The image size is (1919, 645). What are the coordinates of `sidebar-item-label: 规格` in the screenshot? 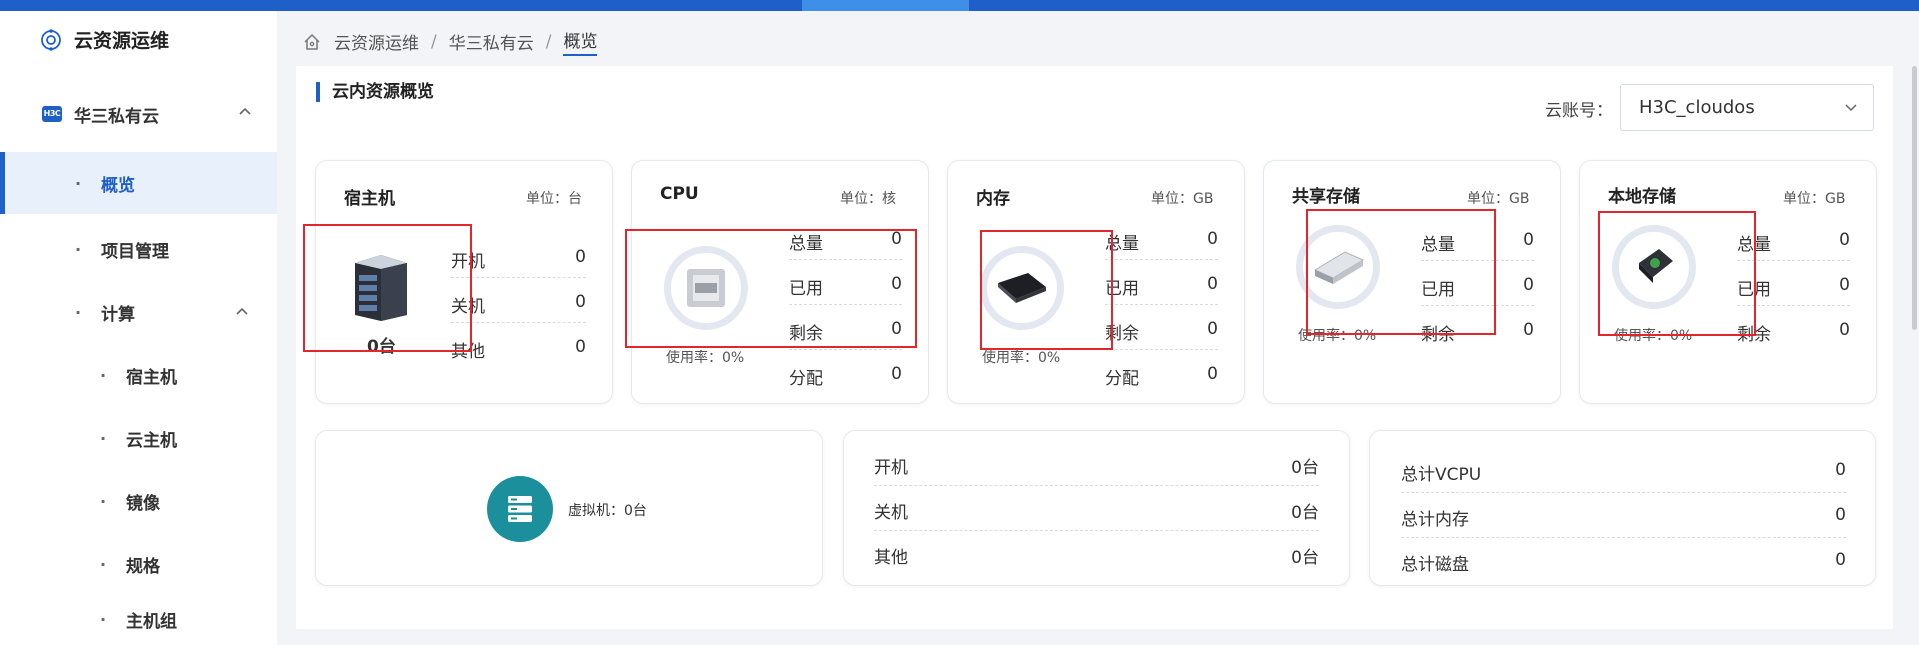 It's located at (143, 566).